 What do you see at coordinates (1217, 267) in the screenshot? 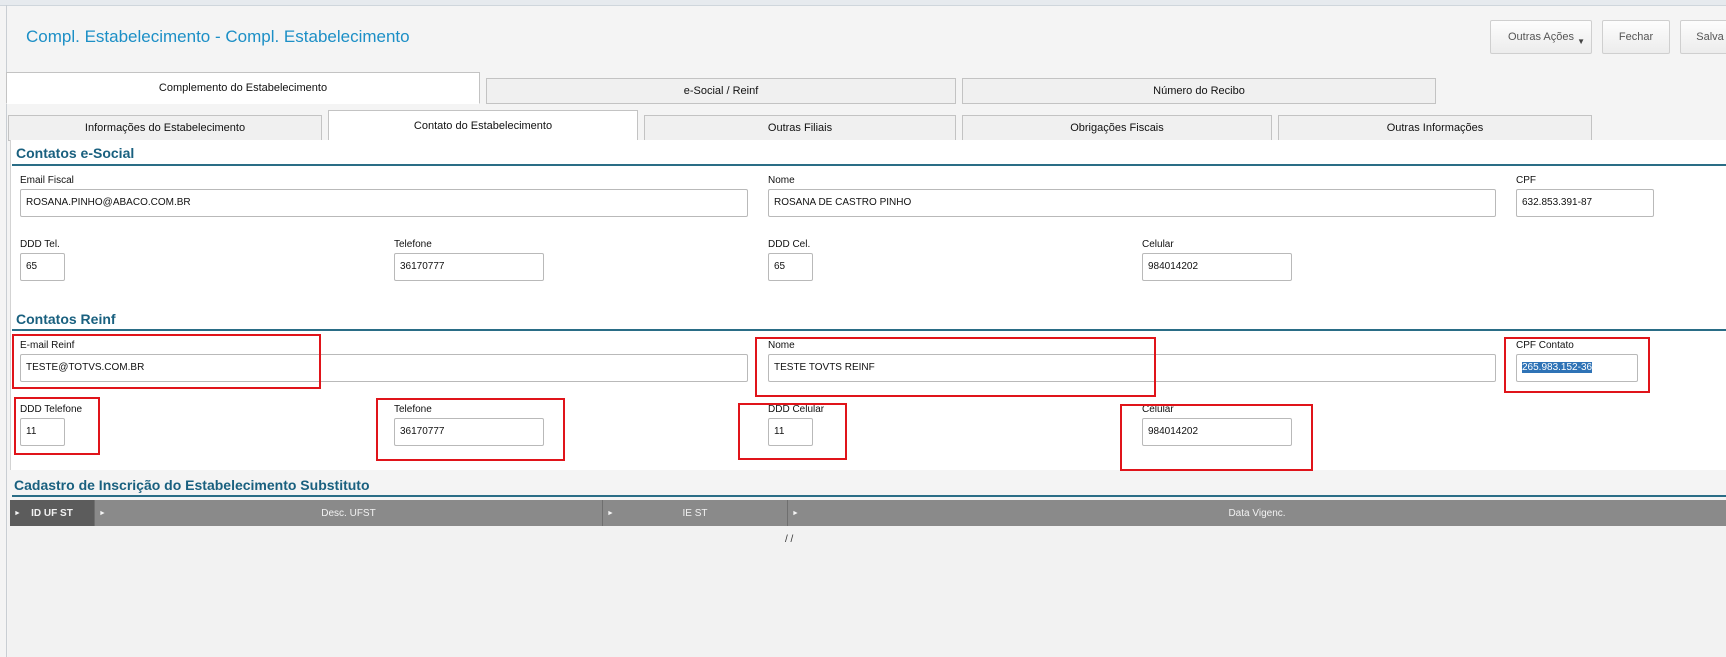
I see `celular-field: 984014202` at bounding box center [1217, 267].